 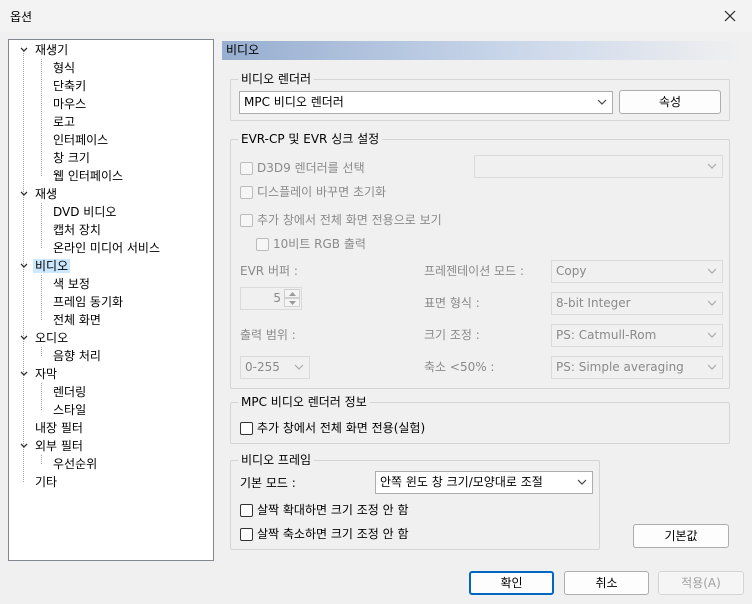 I want to click on output-range-select: 0-255, so click(x=275, y=367).